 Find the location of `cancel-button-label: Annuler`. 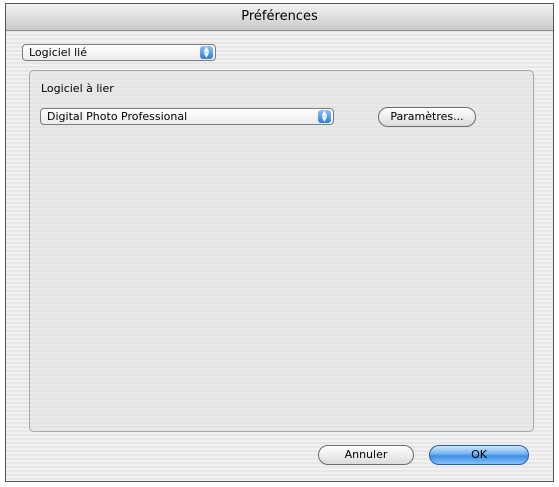

cancel-button-label: Annuler is located at coordinates (366, 454).